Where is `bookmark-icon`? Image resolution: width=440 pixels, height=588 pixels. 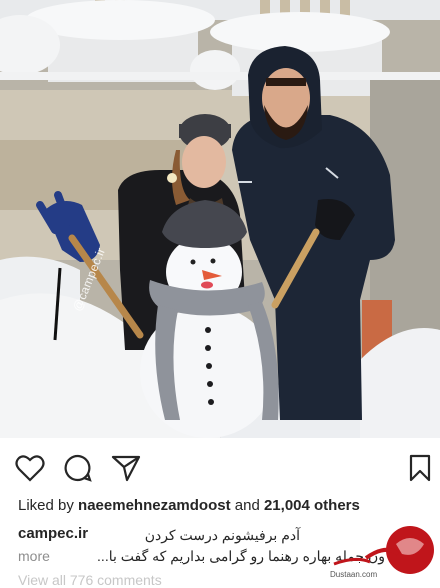
bookmark-icon is located at coordinates (420, 468).